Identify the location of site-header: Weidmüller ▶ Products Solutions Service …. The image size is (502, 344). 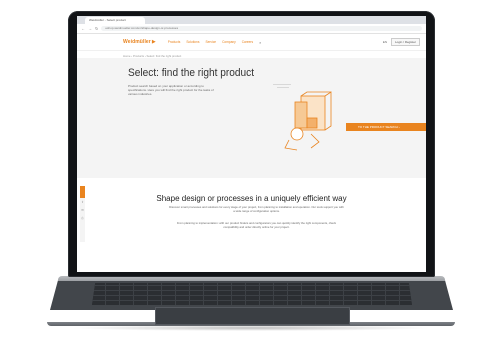
(251, 42).